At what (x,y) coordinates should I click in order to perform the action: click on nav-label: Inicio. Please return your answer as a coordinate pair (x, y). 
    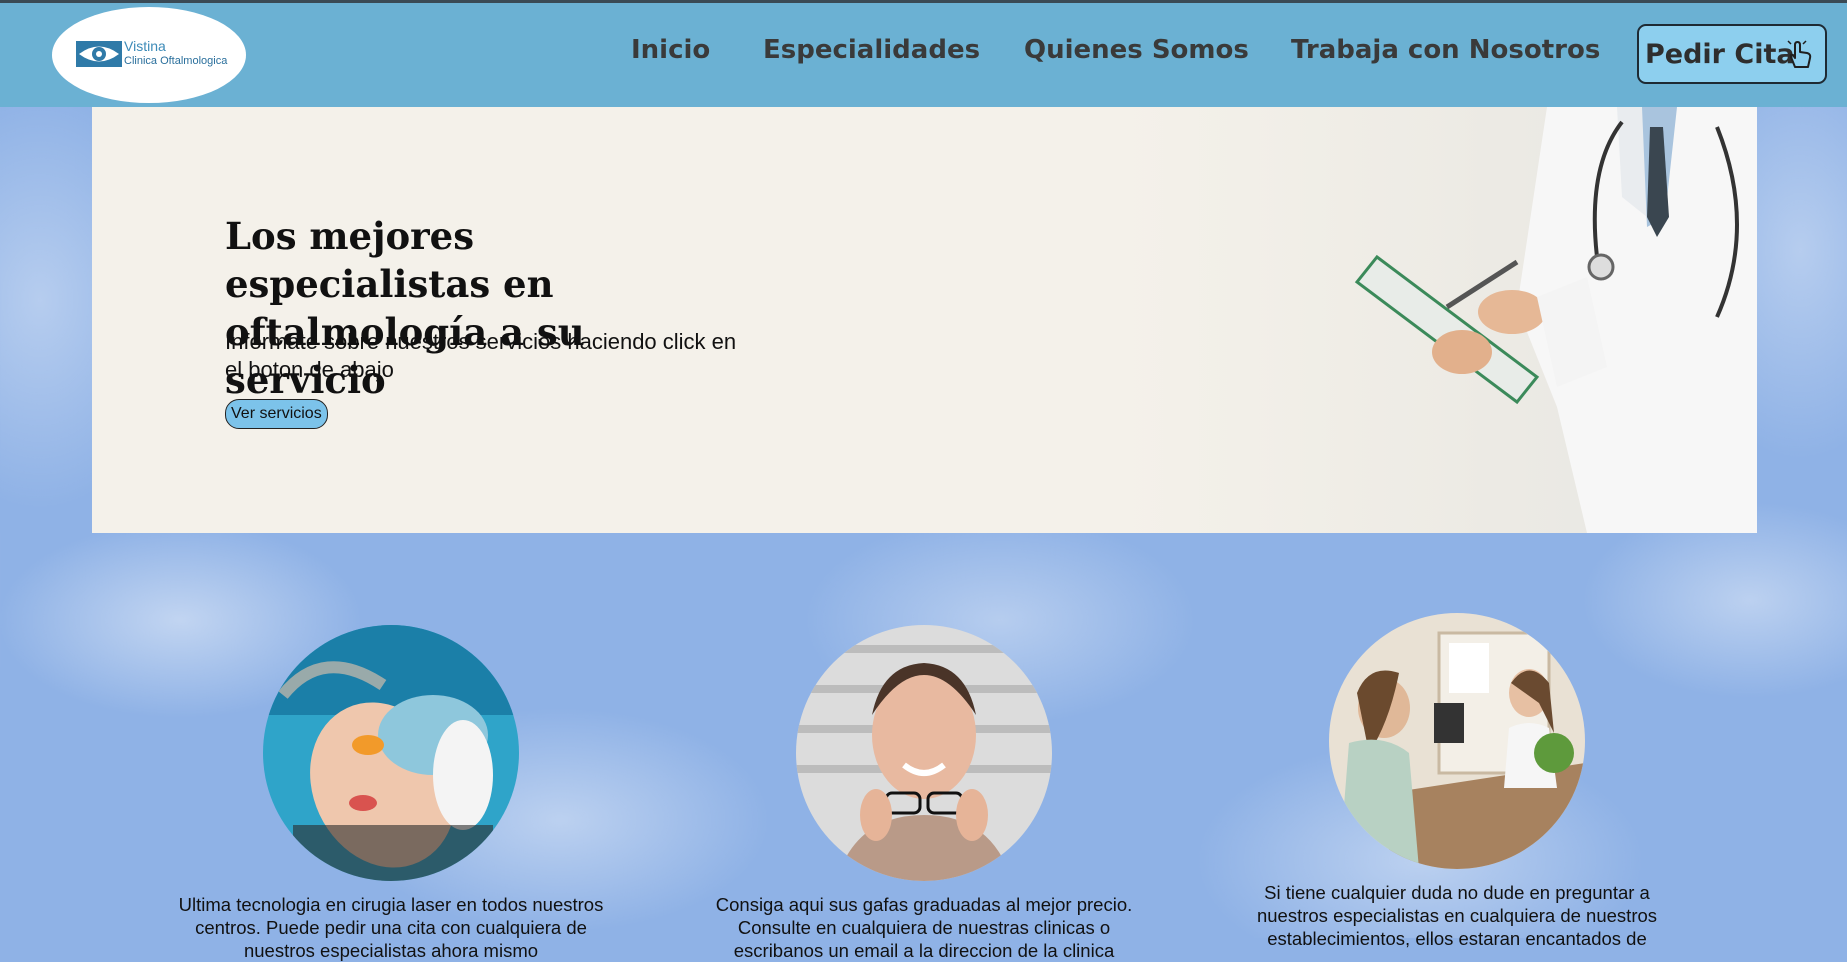
    Looking at the image, I should click on (671, 50).